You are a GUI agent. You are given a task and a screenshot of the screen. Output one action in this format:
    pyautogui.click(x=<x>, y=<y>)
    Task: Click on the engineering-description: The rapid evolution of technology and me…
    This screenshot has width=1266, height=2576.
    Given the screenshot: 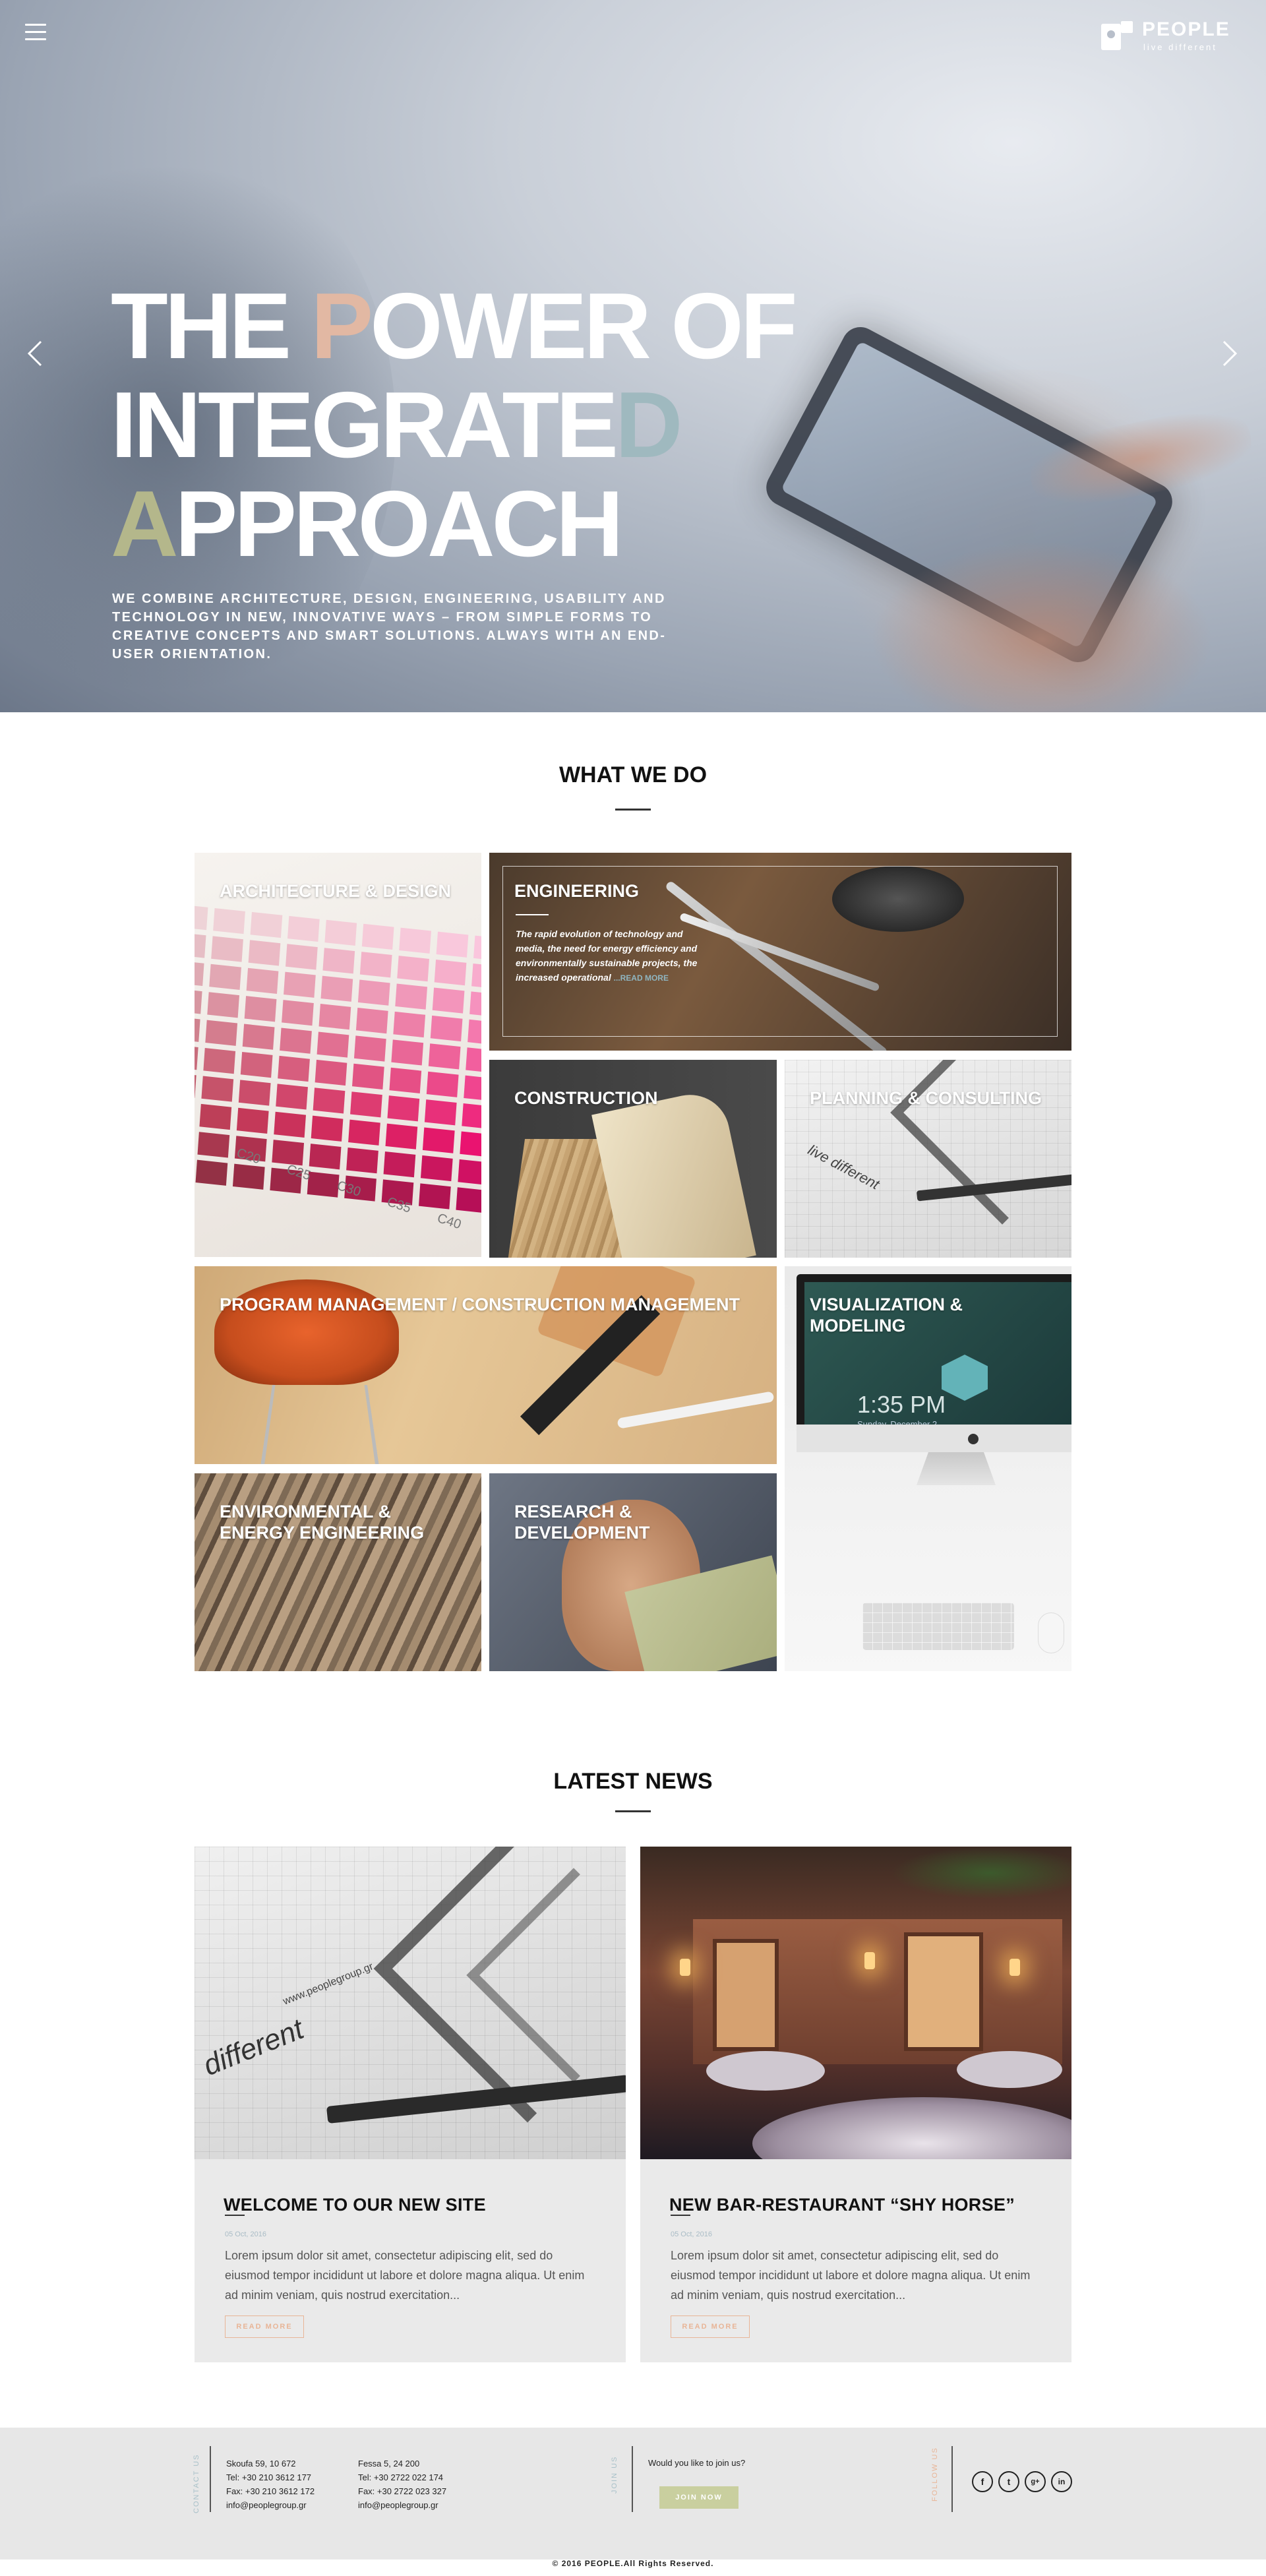 What is the action you would take?
    pyautogui.click(x=607, y=956)
    